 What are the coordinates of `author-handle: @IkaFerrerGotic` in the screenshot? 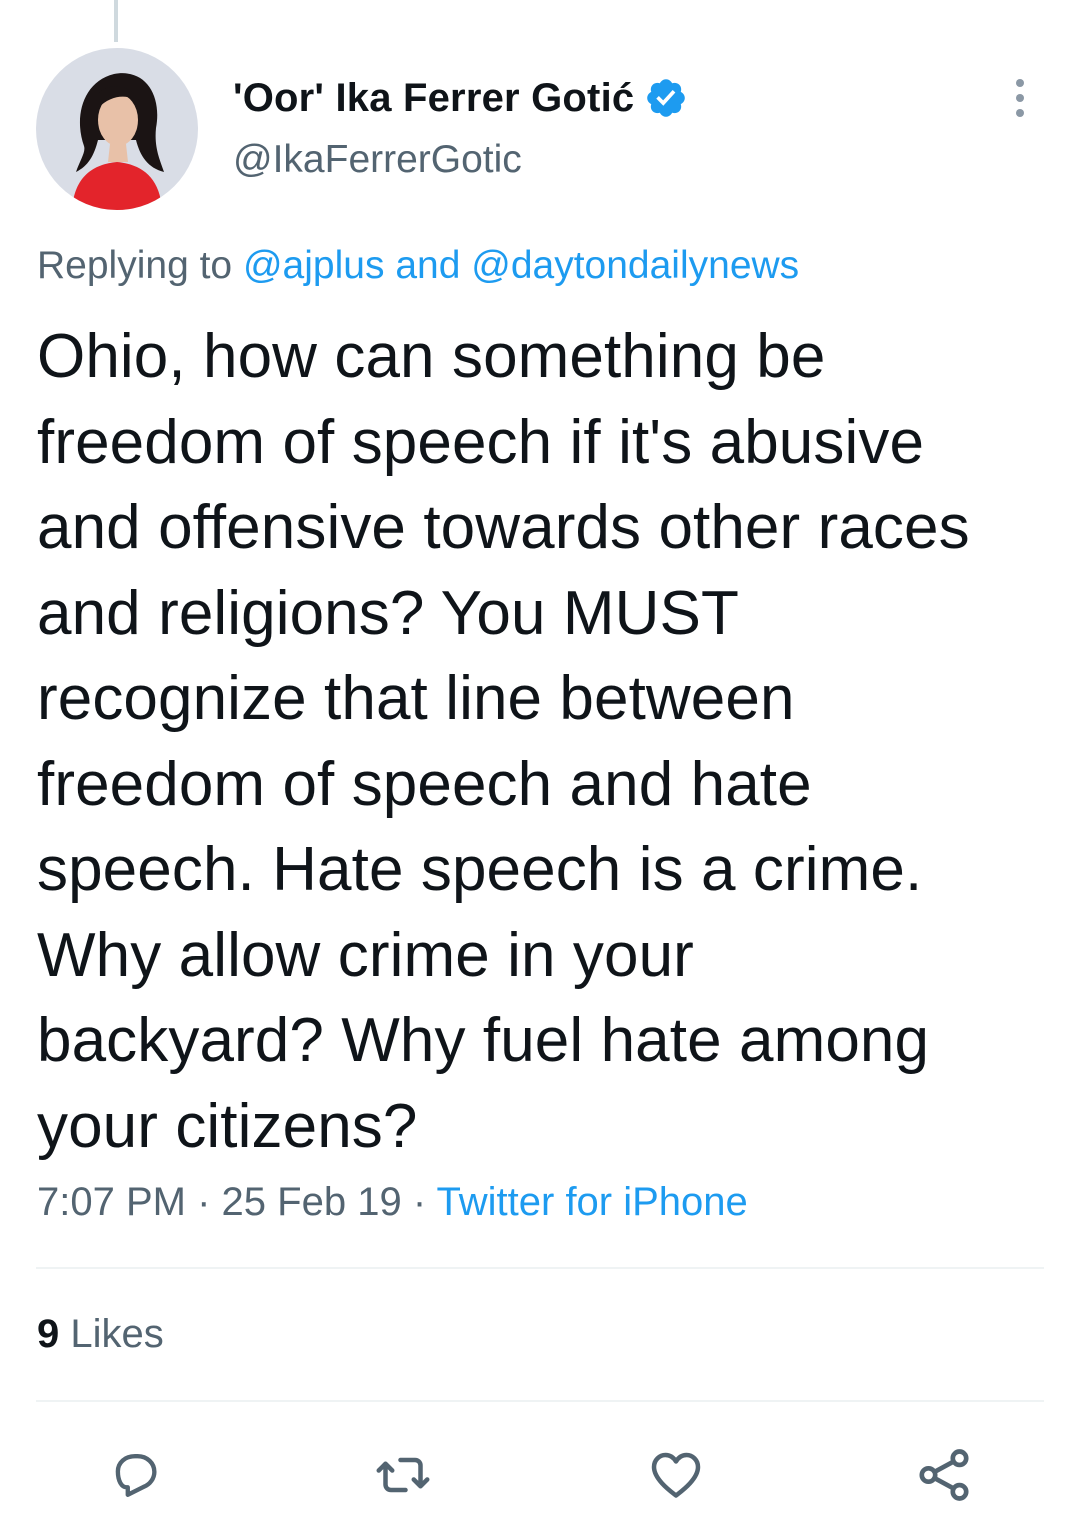 It's located at (460, 160).